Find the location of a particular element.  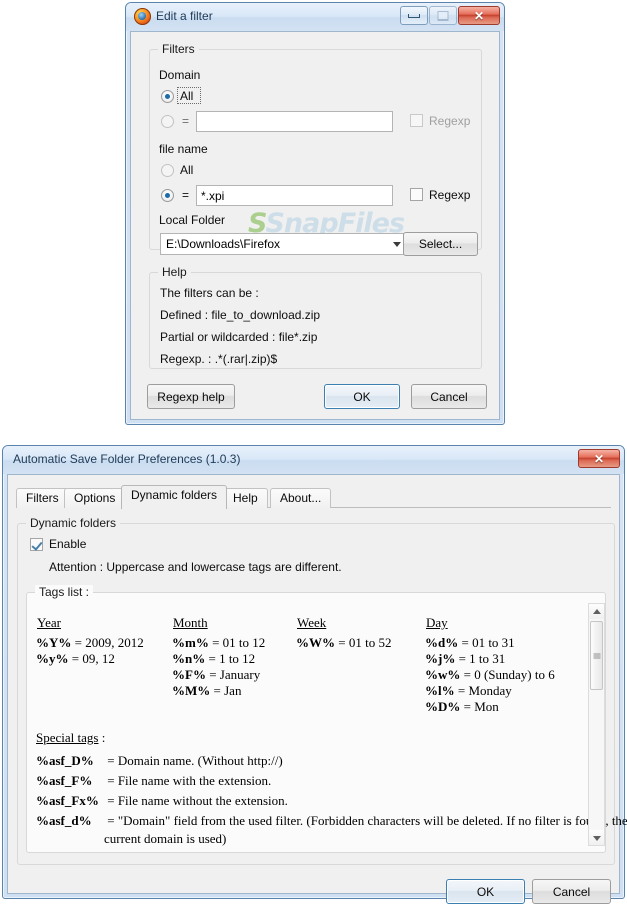

special-tag-row: %asf_D% = Domain name. (Without http://) is located at coordinates (159, 761).